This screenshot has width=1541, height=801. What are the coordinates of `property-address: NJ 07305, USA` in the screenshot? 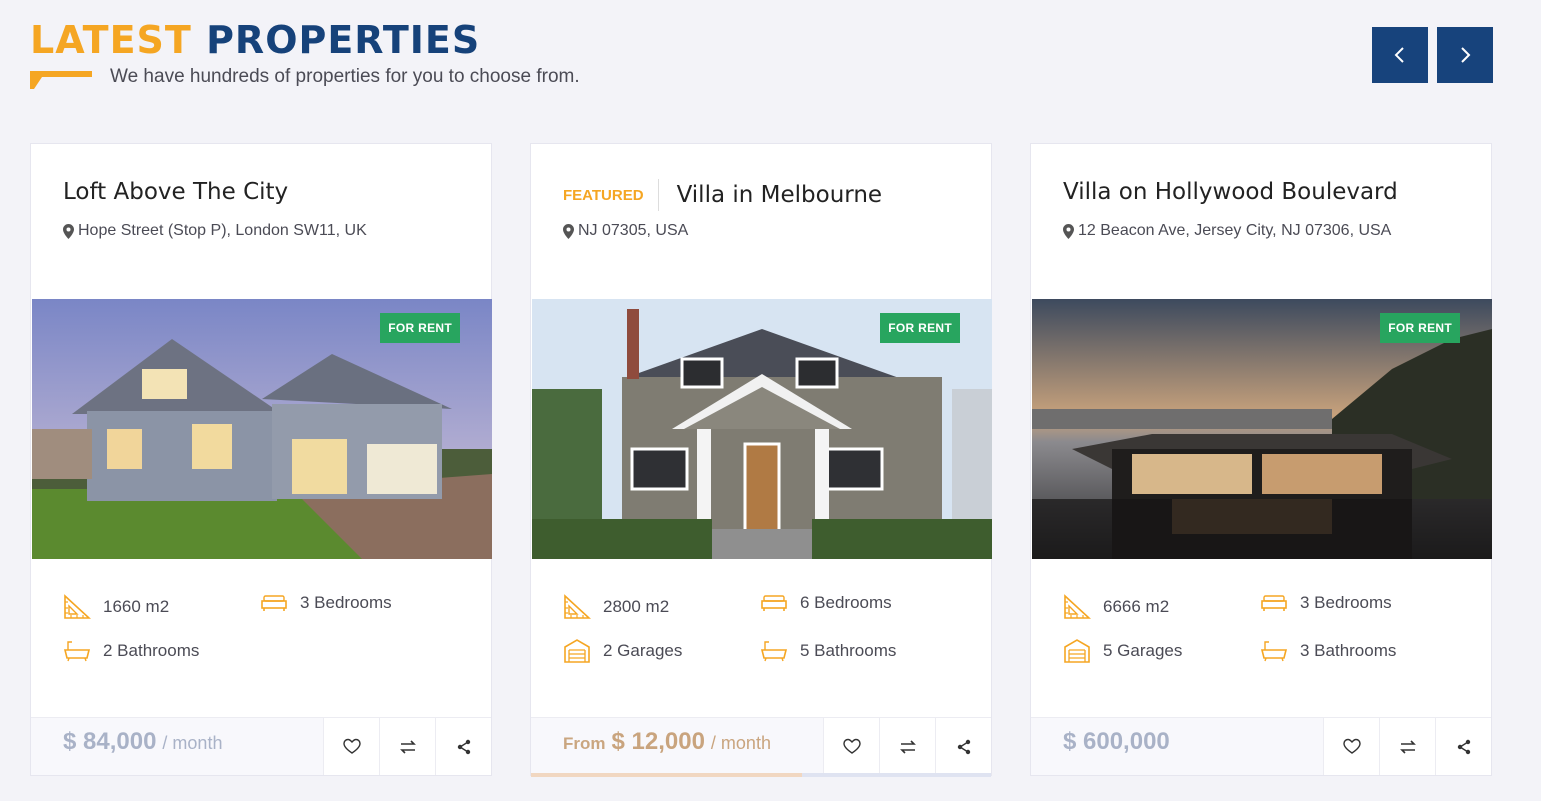 It's located at (625, 231).